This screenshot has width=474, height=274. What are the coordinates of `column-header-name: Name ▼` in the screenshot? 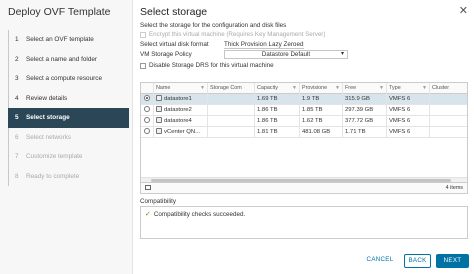 It's located at (181, 88).